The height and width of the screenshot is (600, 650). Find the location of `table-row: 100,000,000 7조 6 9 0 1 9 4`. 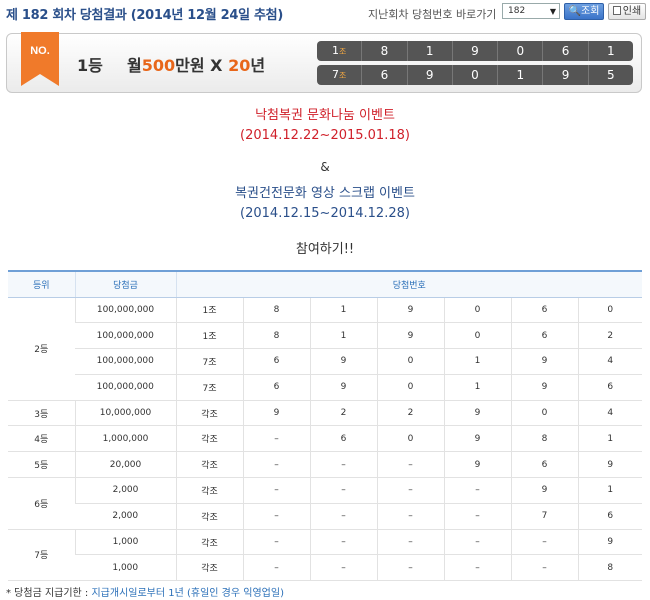

table-row: 100,000,000 7조 6 9 0 1 9 4 is located at coordinates (325, 361).